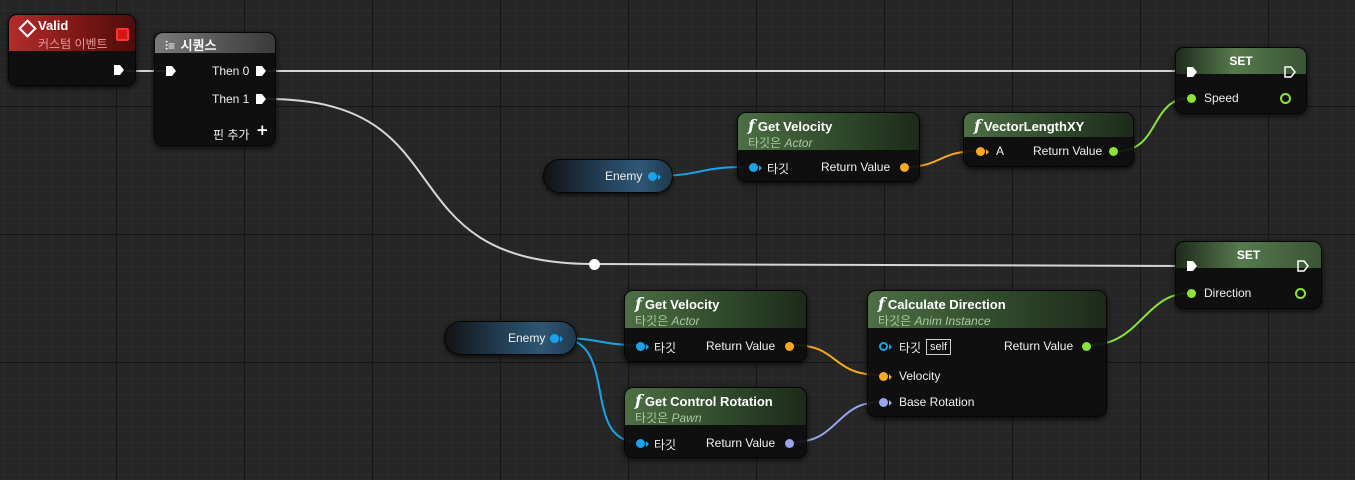  What do you see at coordinates (73, 44) in the screenshot?
I see `event-subtitle: 커스텀 이벤트` at bounding box center [73, 44].